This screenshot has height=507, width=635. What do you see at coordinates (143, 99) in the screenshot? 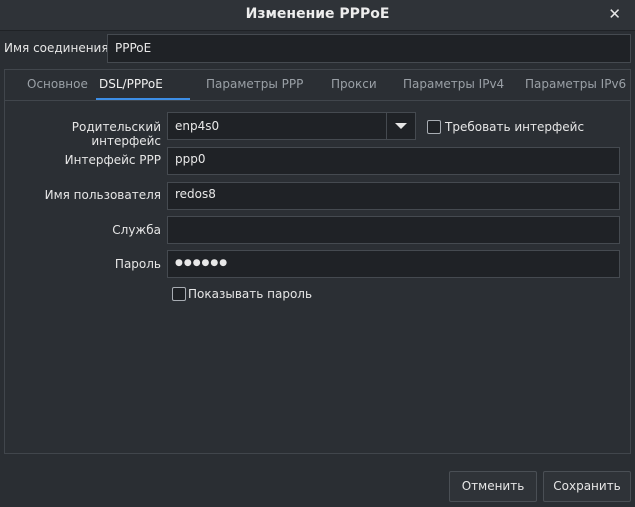
I see `active-tab-indicator` at bounding box center [143, 99].